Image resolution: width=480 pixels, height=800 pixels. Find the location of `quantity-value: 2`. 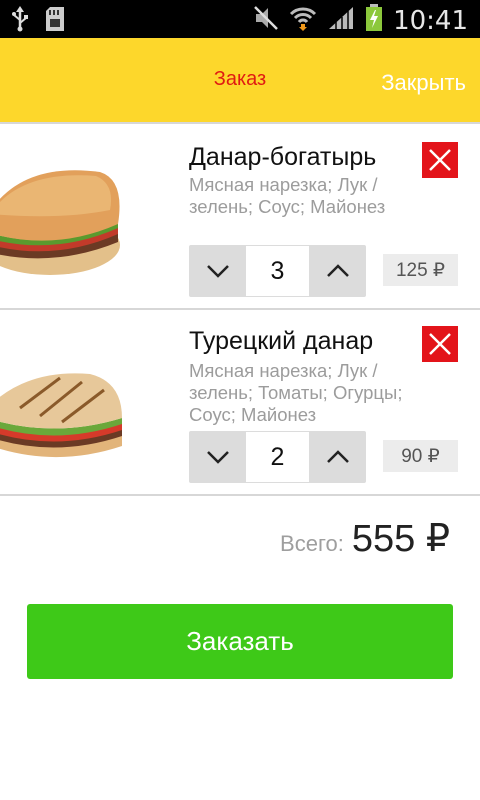

quantity-value: 2 is located at coordinates (277, 457).